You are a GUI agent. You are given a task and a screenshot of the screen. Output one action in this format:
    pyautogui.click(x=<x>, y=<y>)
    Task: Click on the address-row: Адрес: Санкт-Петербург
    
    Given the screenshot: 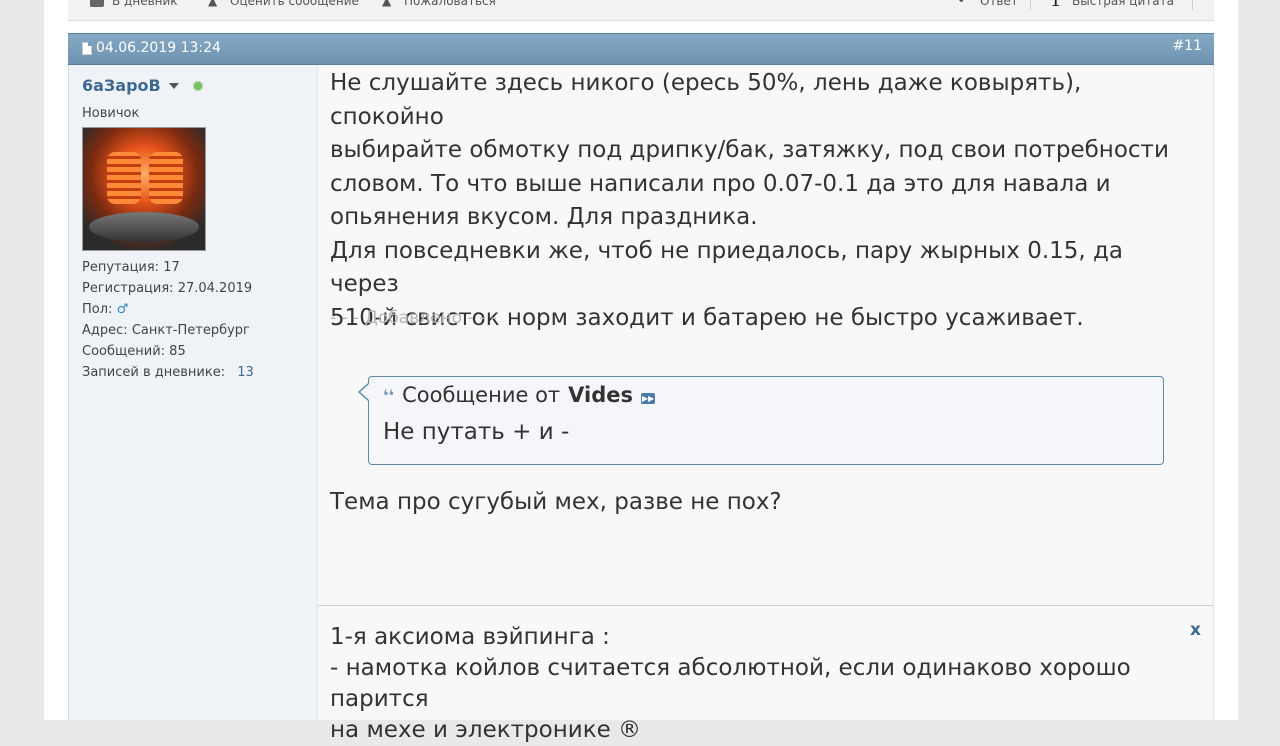 What is the action you would take?
    pyautogui.click(x=168, y=330)
    